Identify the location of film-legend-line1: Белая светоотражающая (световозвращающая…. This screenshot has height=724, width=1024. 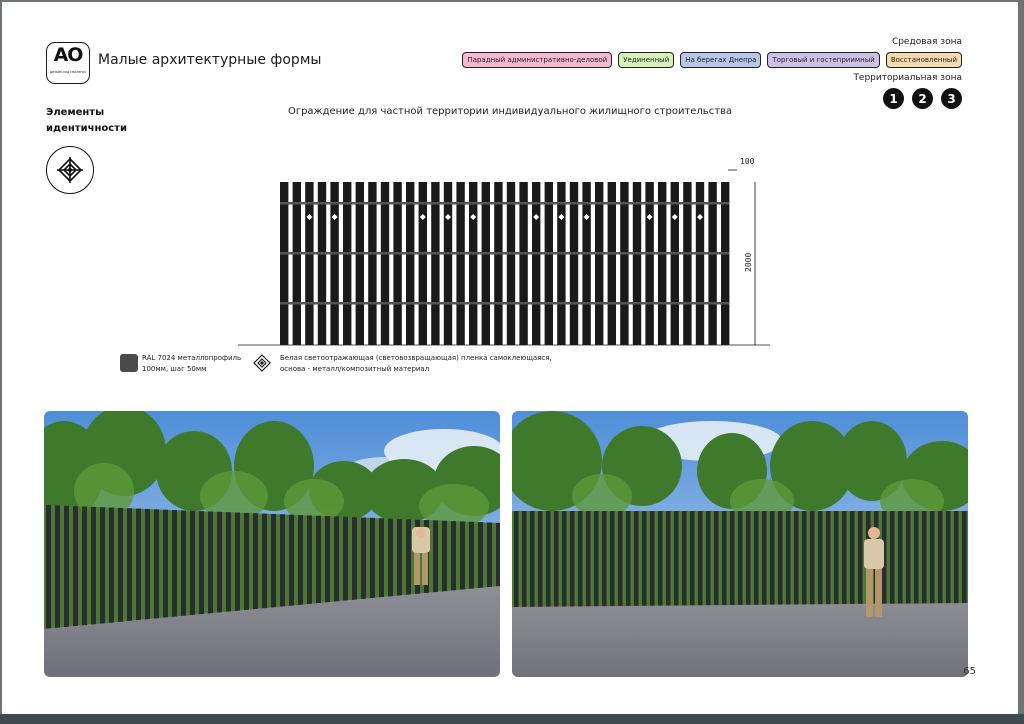
(416, 358).